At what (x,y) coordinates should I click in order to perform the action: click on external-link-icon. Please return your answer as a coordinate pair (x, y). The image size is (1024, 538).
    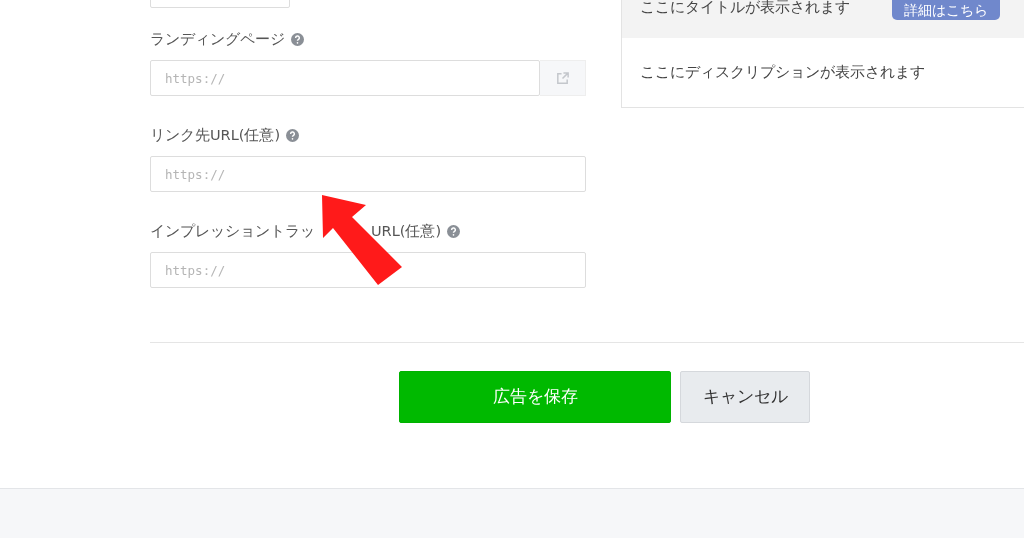
    Looking at the image, I should click on (562, 78).